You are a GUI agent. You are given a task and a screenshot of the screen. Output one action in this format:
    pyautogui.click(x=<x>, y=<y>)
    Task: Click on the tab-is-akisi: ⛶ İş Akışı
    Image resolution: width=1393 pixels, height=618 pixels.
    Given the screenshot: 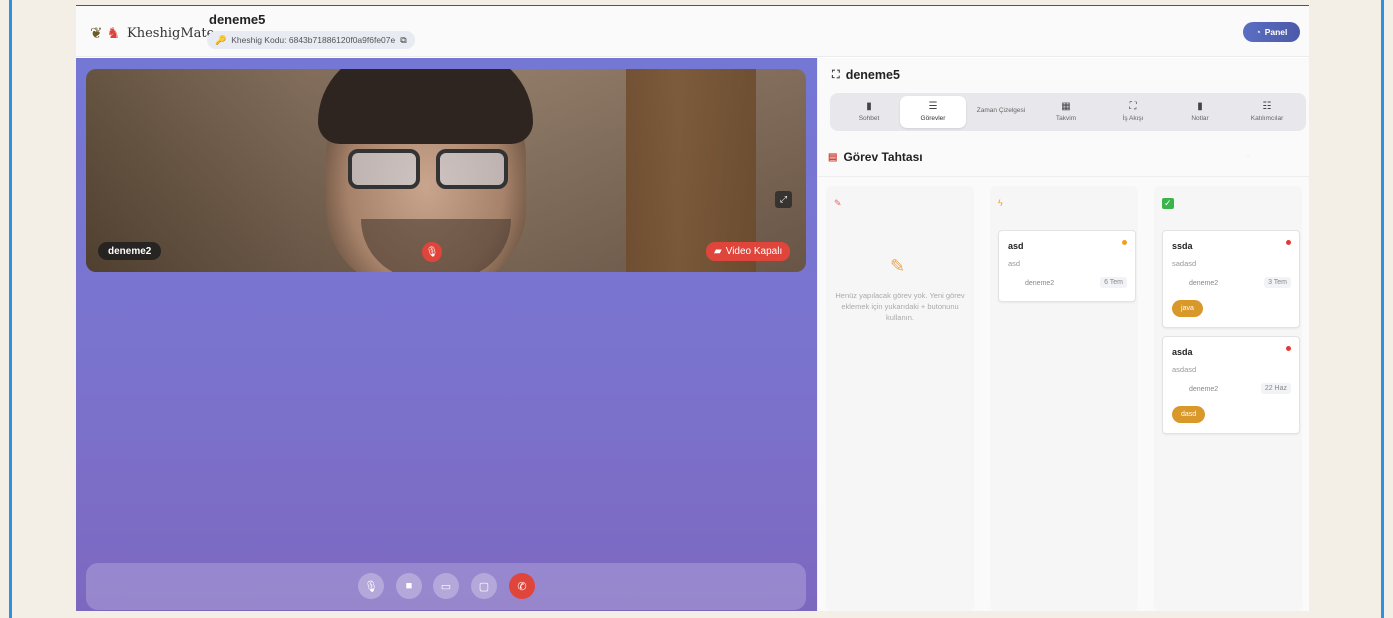 What is the action you would take?
    pyautogui.click(x=1133, y=112)
    